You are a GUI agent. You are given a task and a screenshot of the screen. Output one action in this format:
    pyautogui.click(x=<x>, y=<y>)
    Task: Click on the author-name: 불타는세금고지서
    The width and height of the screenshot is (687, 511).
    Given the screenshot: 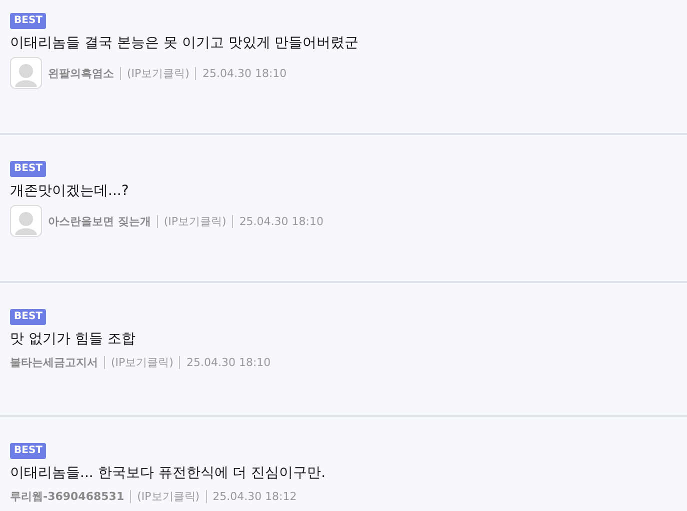 What is the action you would take?
    pyautogui.click(x=54, y=362)
    